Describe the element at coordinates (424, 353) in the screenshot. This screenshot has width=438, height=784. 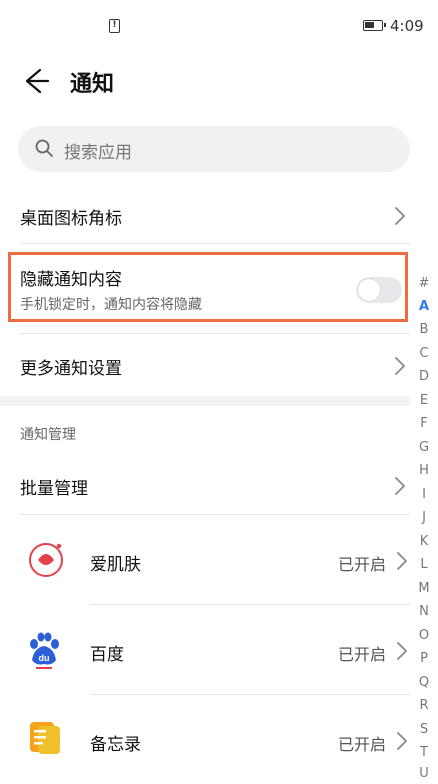
I see `index-letter: C` at that location.